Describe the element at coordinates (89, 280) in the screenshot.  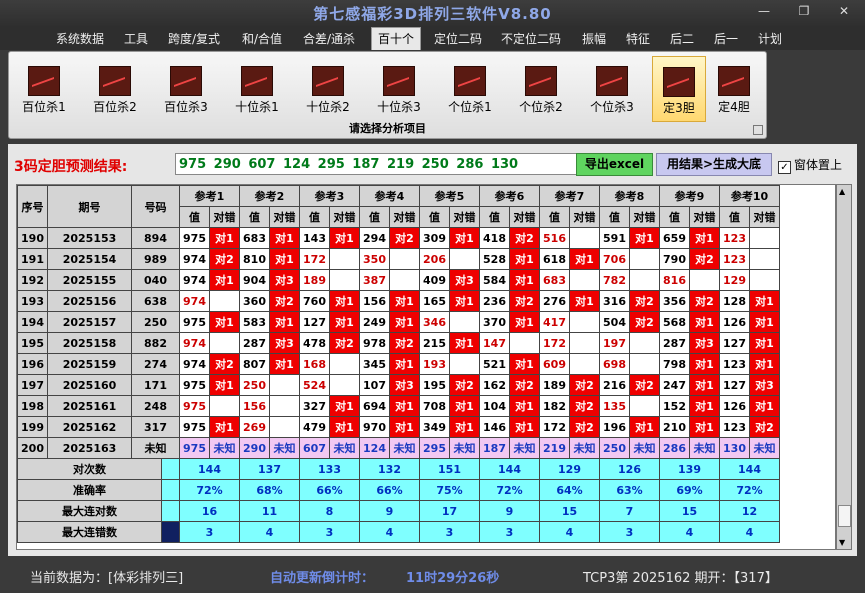
I see `row-period: 2025155` at that location.